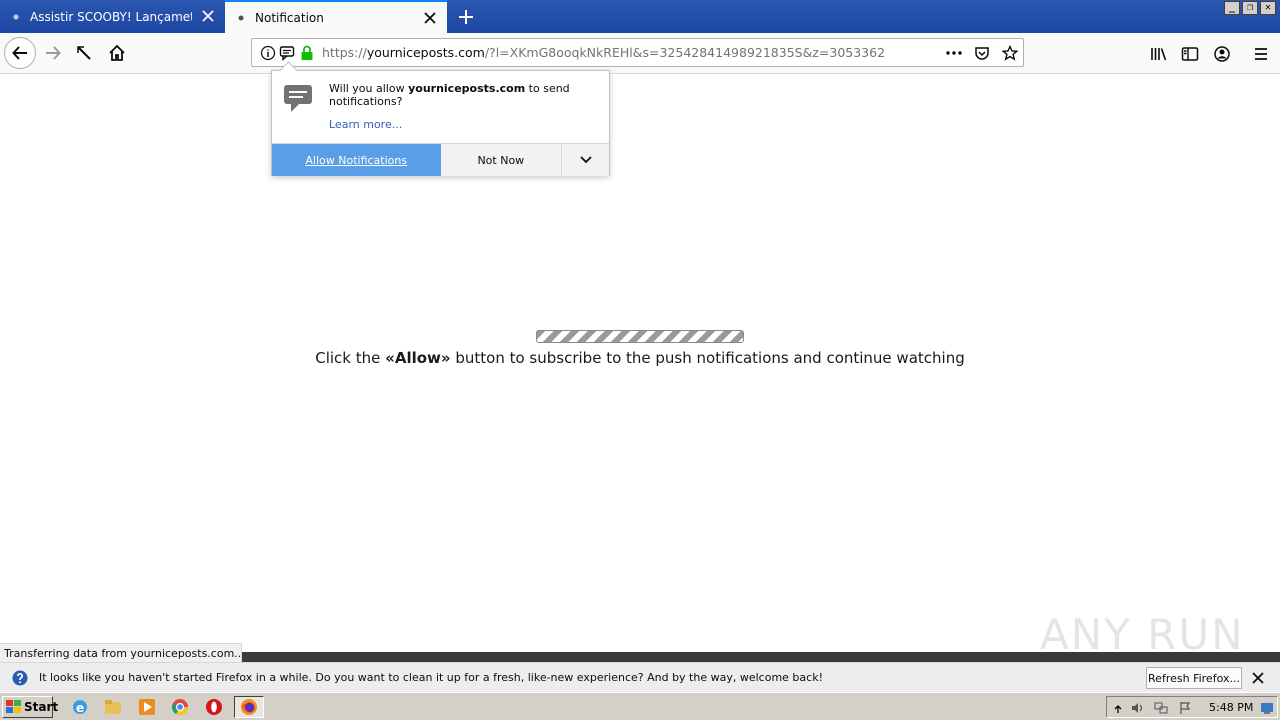  I want to click on file-explorer-icon, so click(113, 707).